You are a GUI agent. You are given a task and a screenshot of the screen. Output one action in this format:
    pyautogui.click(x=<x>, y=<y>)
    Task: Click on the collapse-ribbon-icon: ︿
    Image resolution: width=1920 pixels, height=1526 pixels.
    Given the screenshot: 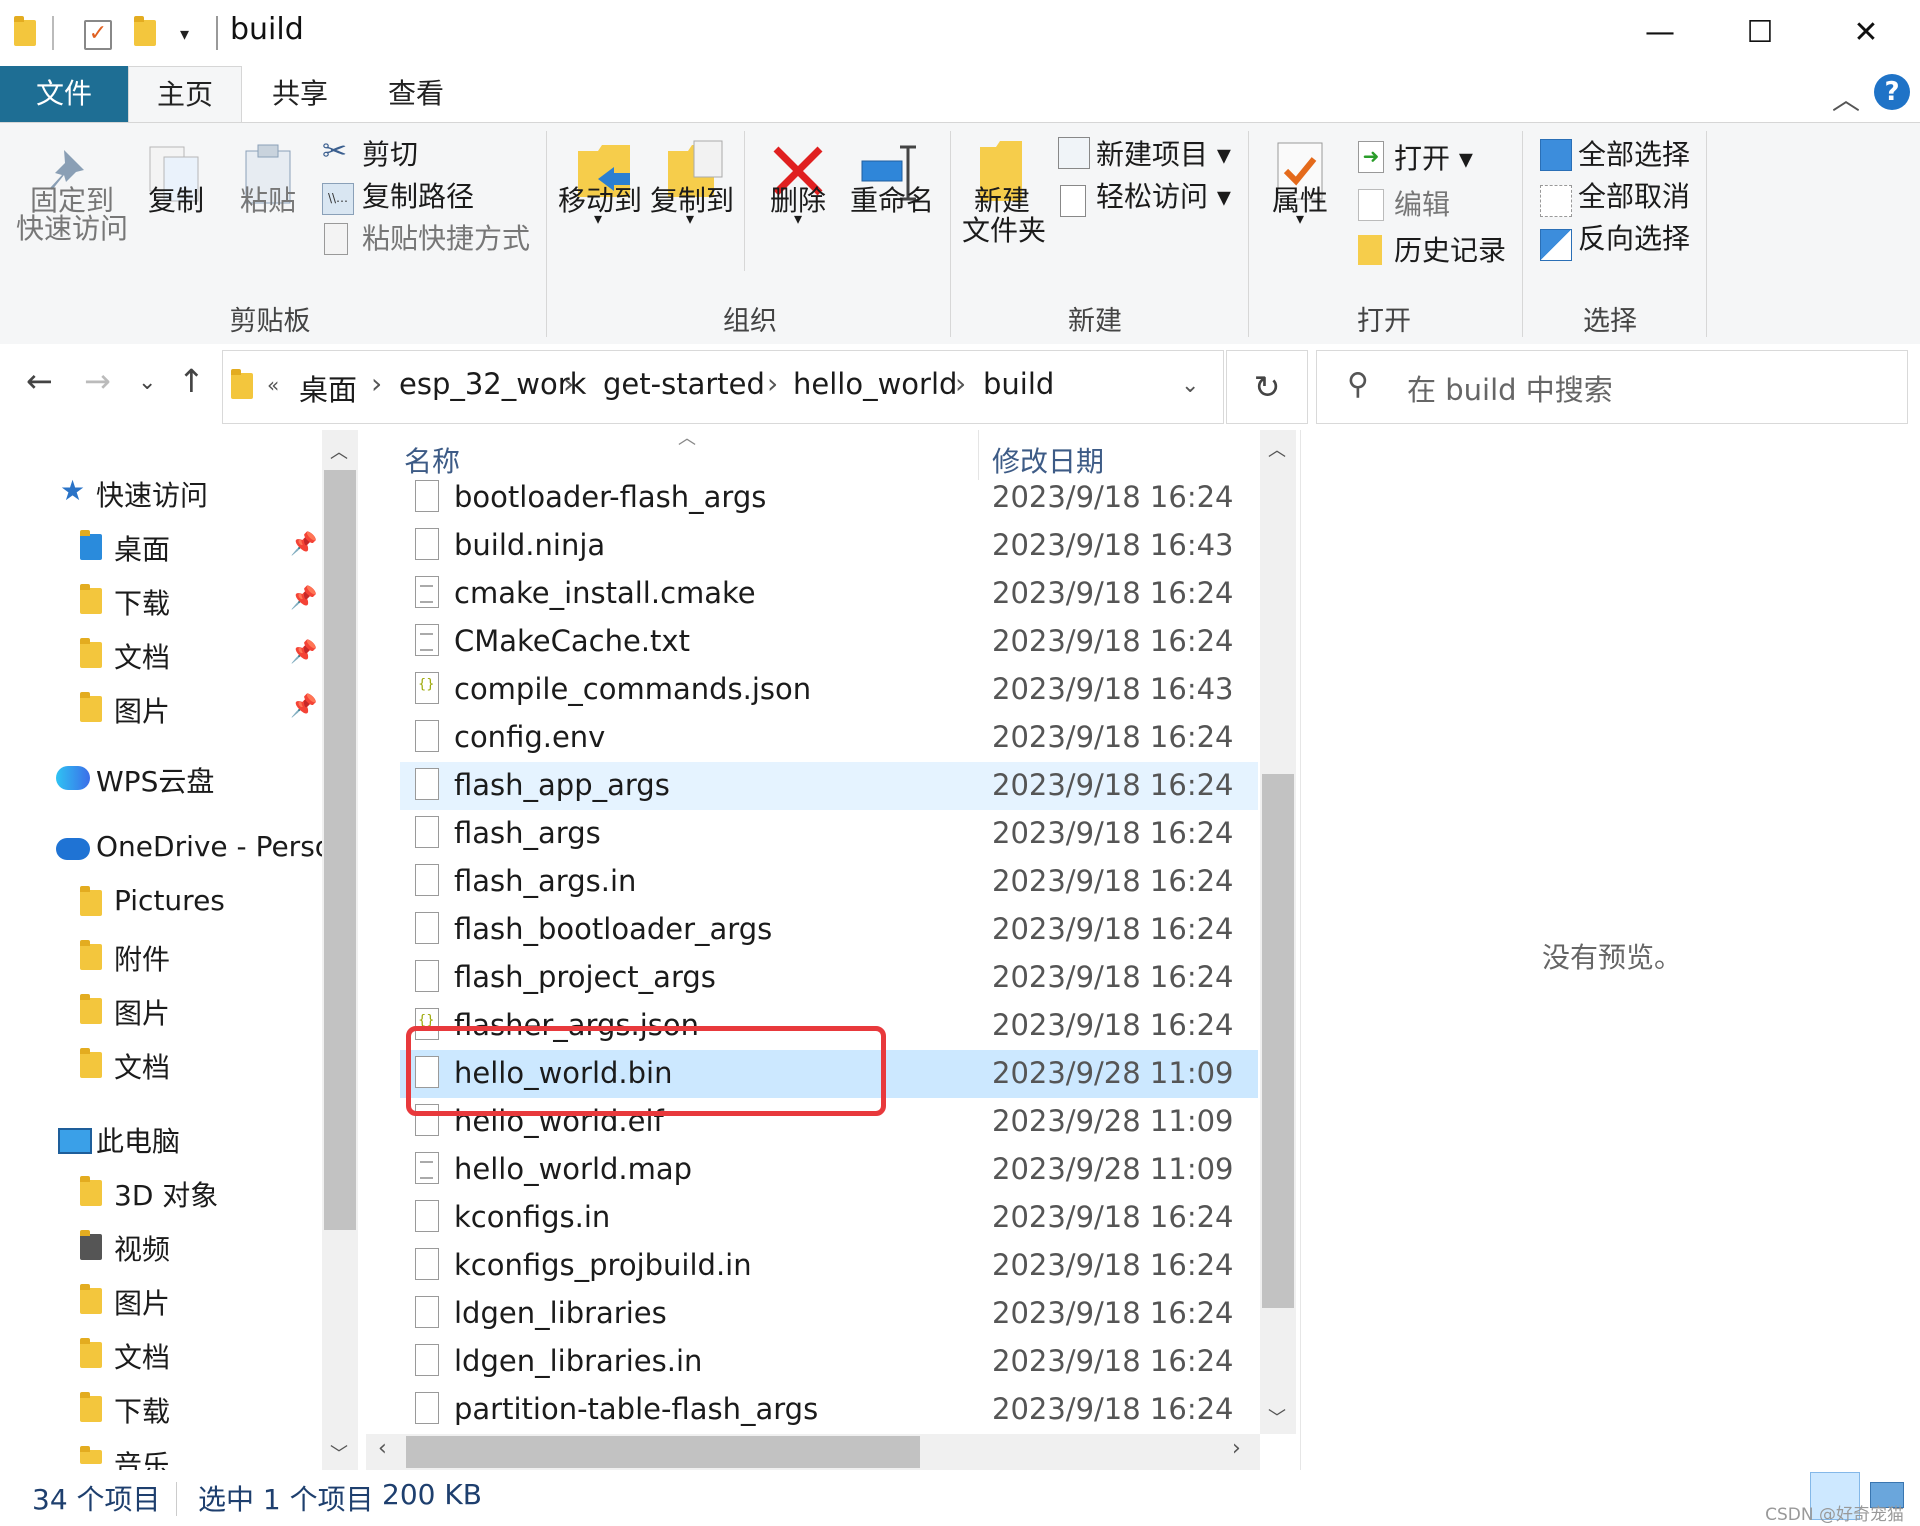 What is the action you would take?
    pyautogui.click(x=1846, y=98)
    